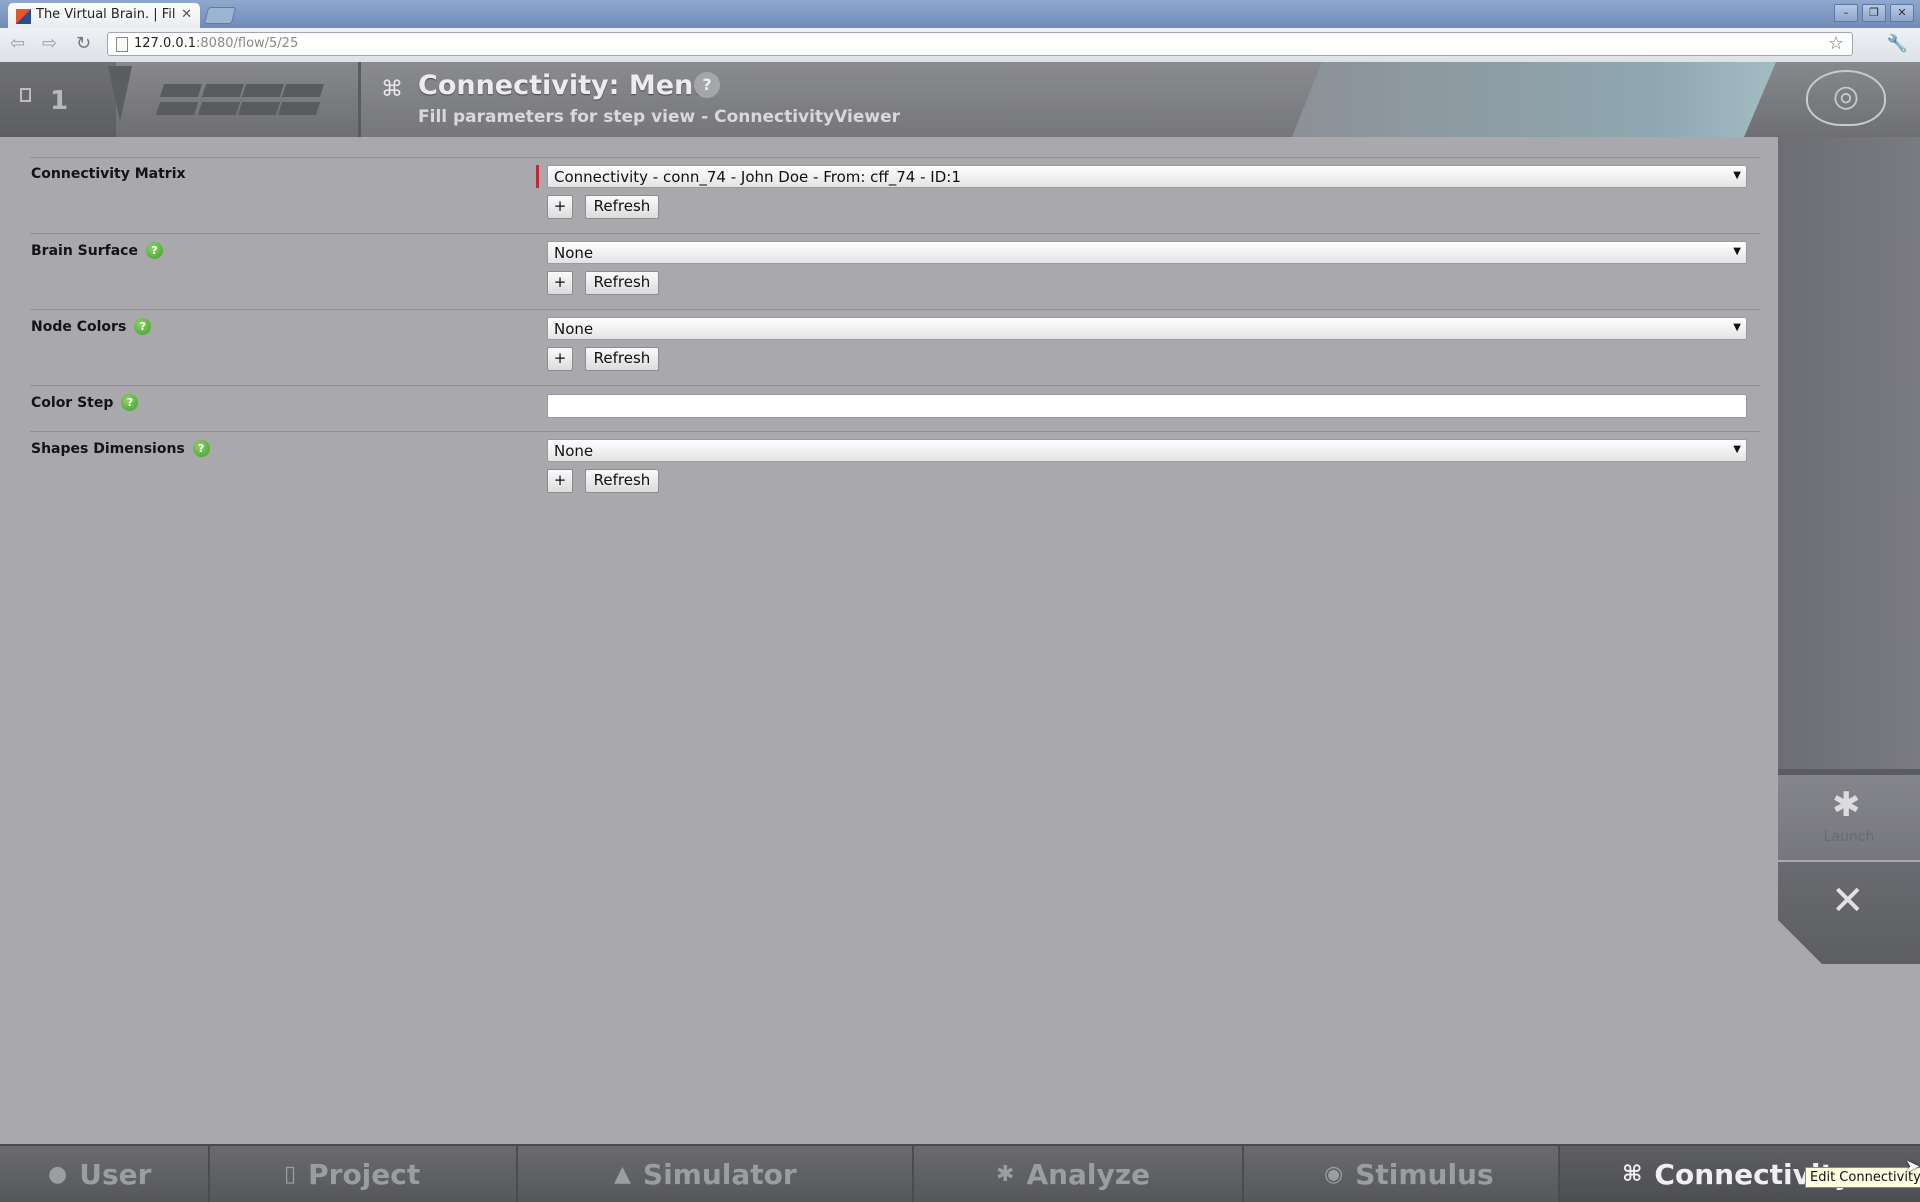 The image size is (1920, 1202). I want to click on project-icon, so click(25, 95).